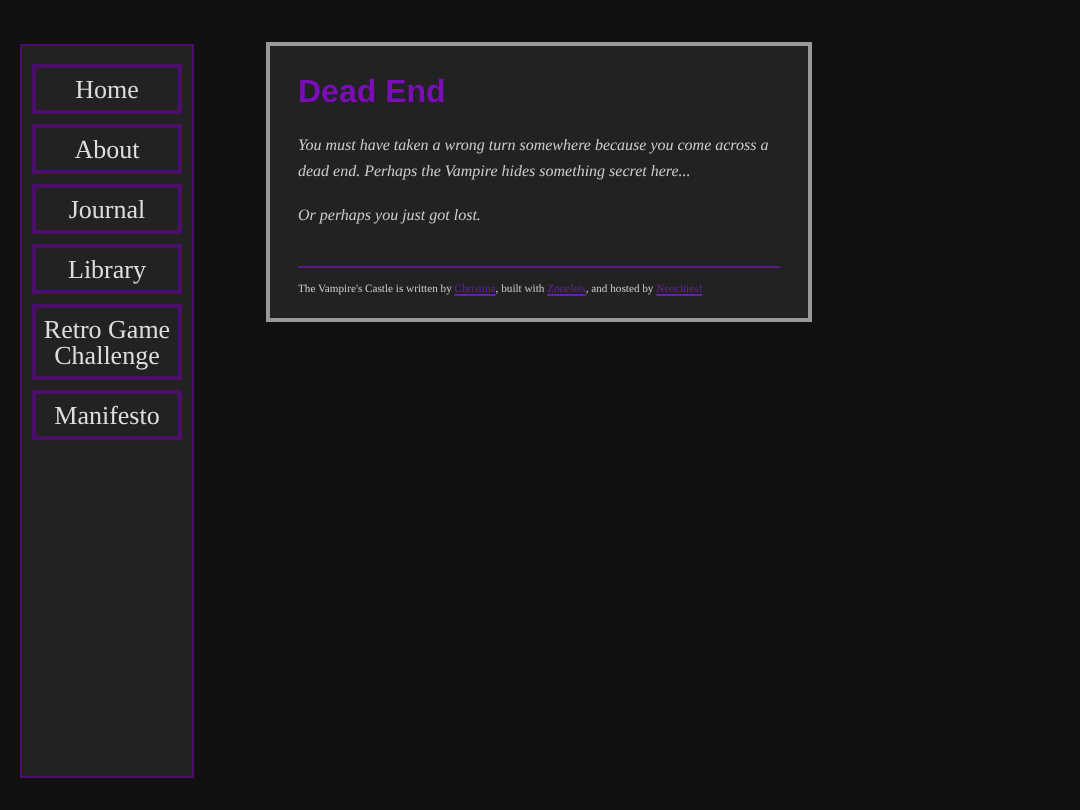 Image resolution: width=1080 pixels, height=810 pixels. What do you see at coordinates (107, 209) in the screenshot?
I see `nav-link: Journal` at bounding box center [107, 209].